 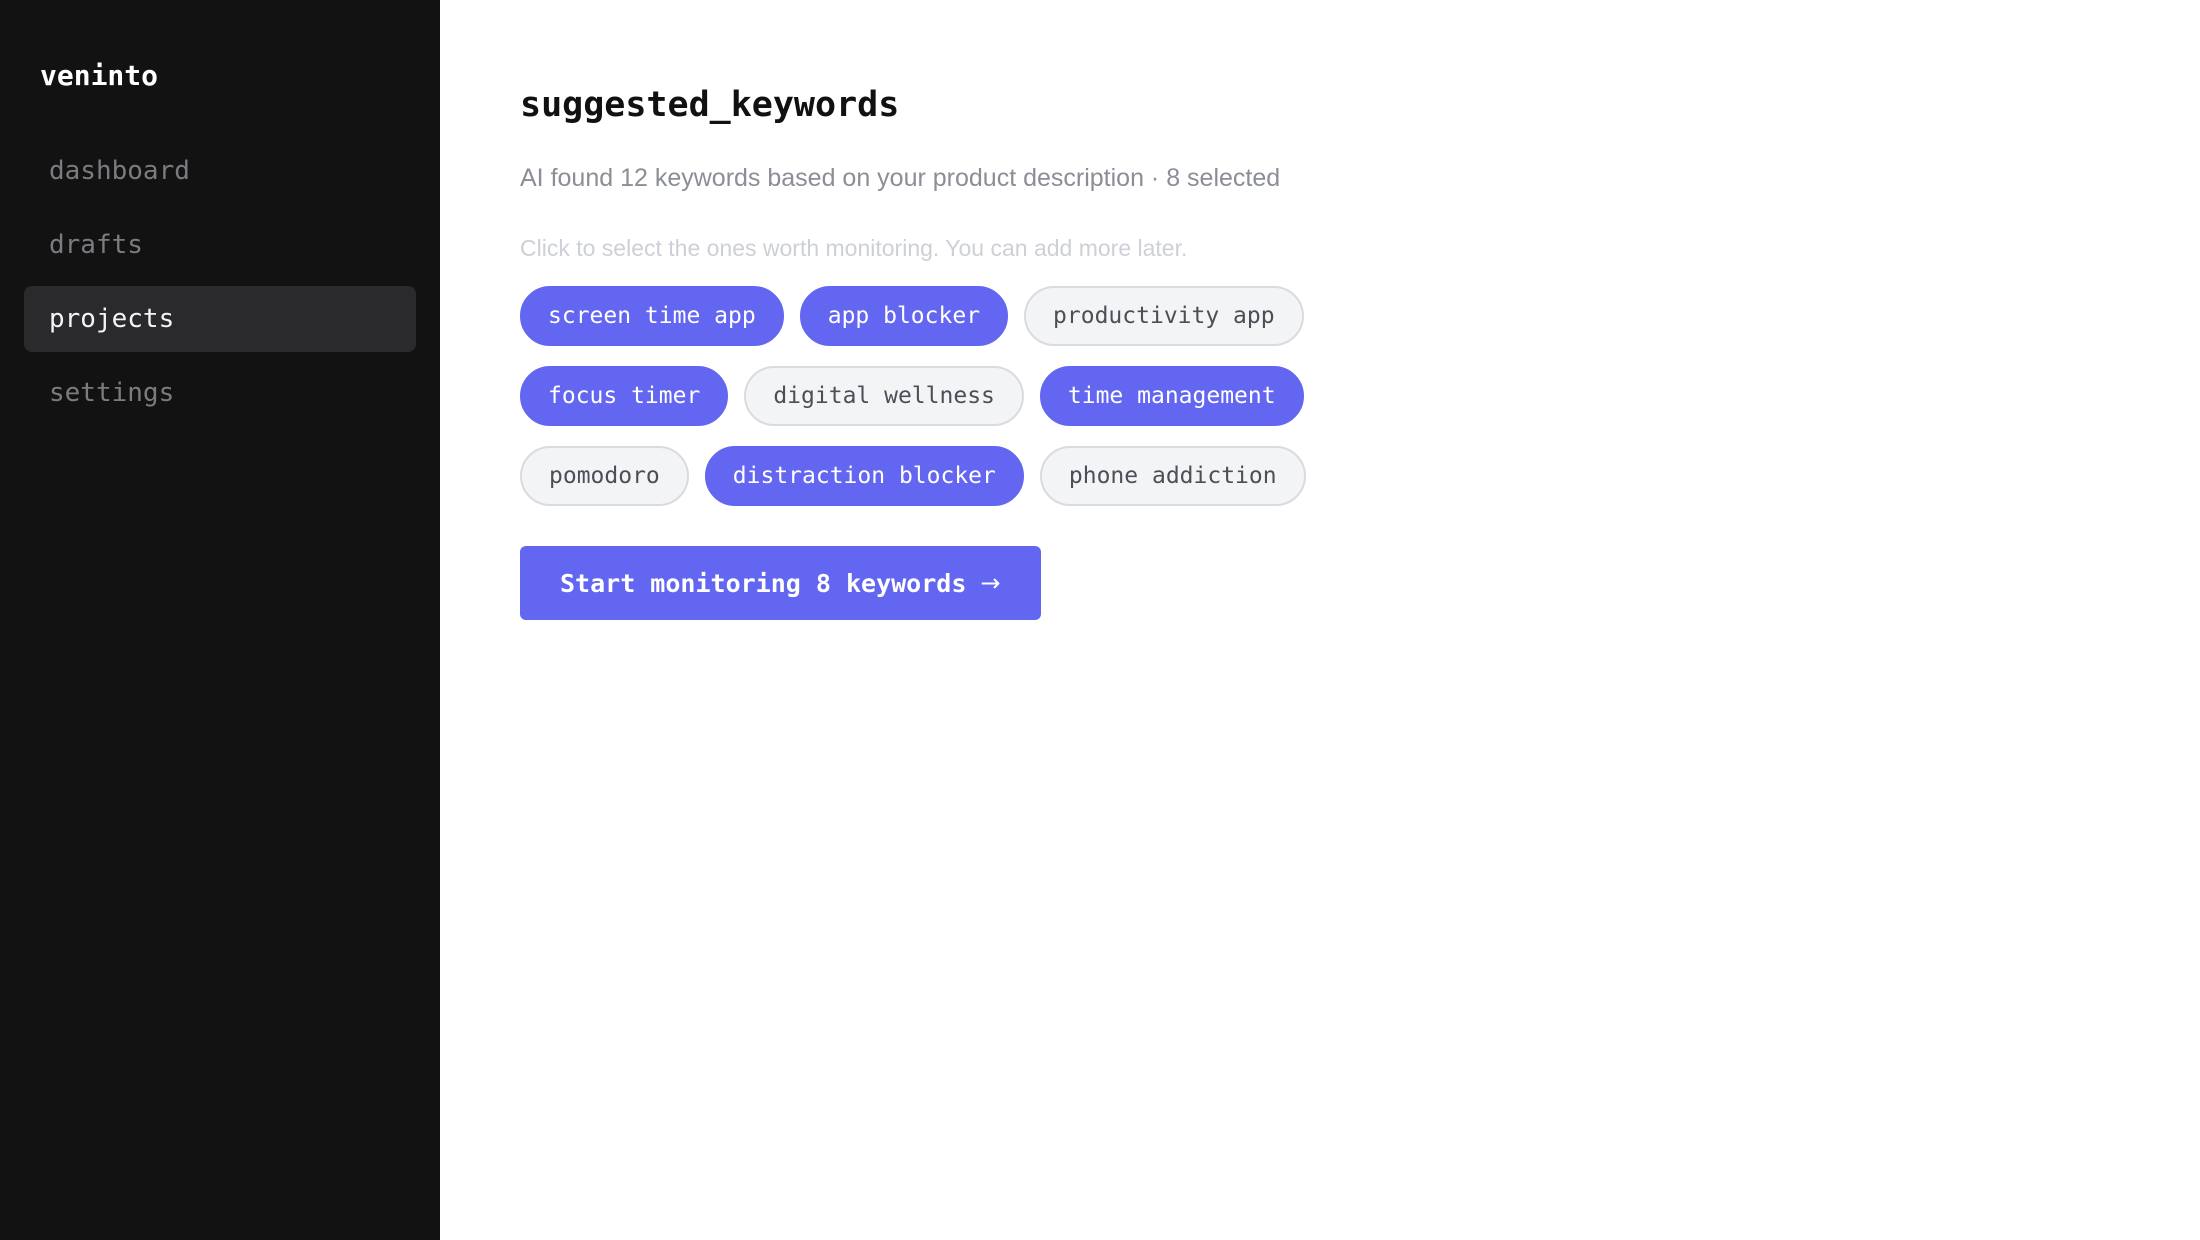 I want to click on keyword-chip-digital-wellness: digital wellness, so click(x=884, y=396).